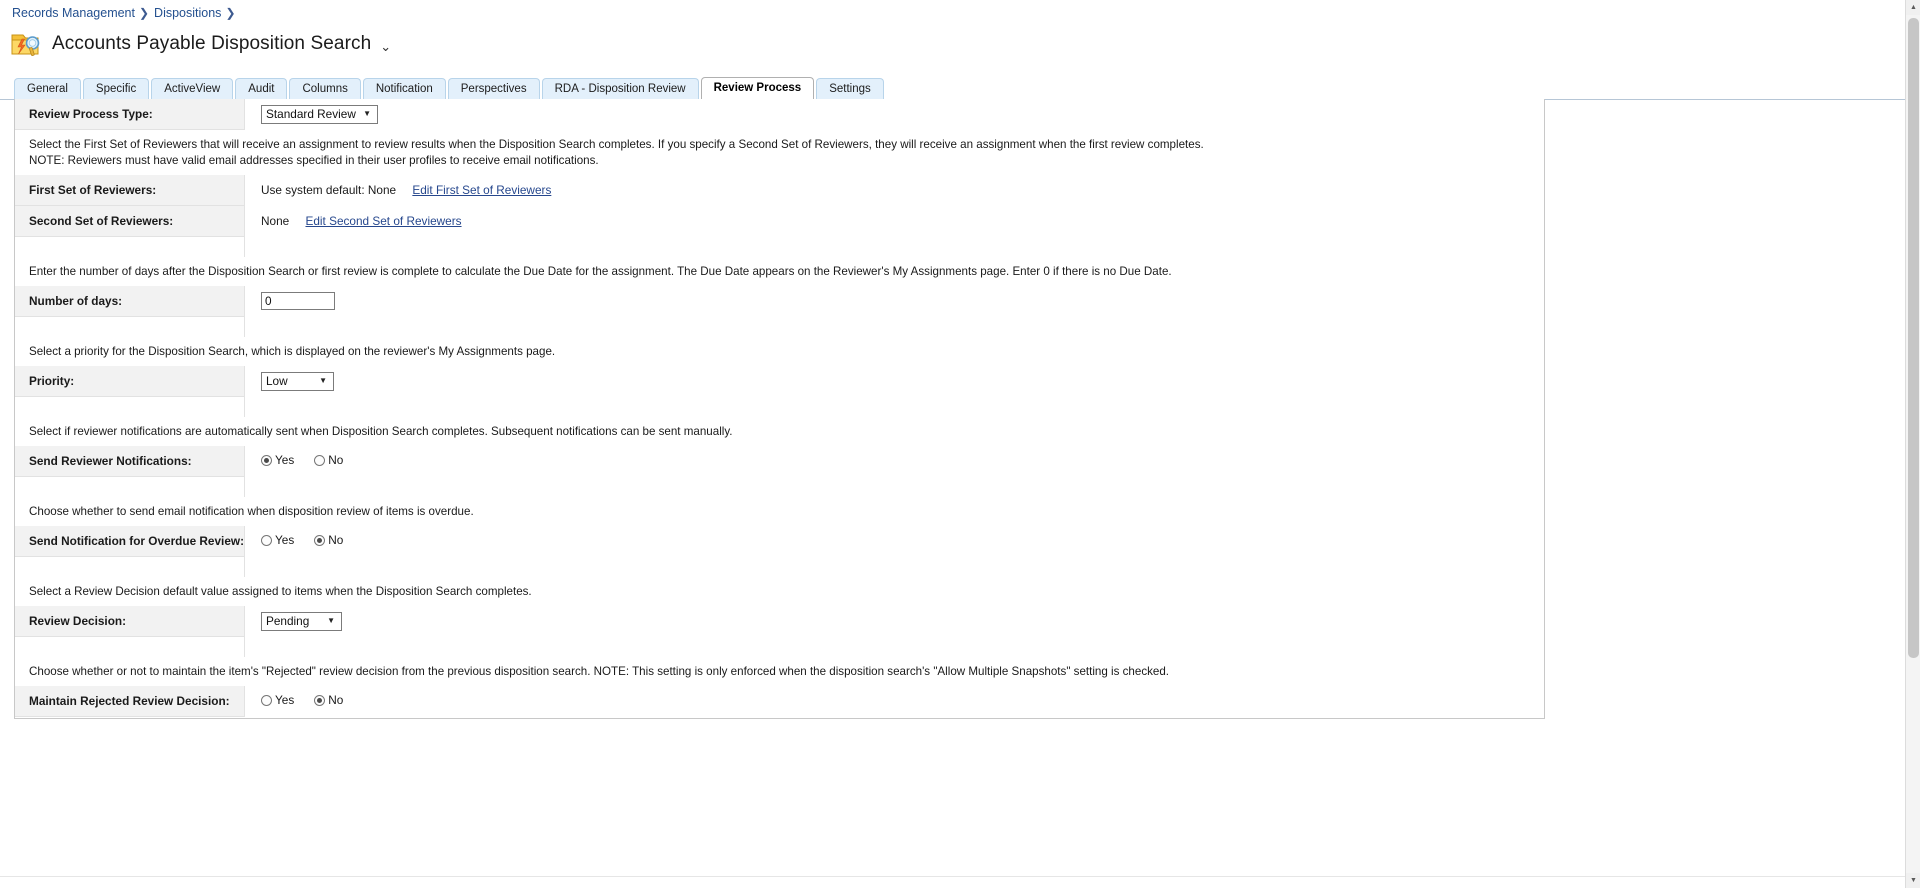 The image size is (1920, 888). I want to click on chevron-down-icon: ⌄, so click(385, 46).